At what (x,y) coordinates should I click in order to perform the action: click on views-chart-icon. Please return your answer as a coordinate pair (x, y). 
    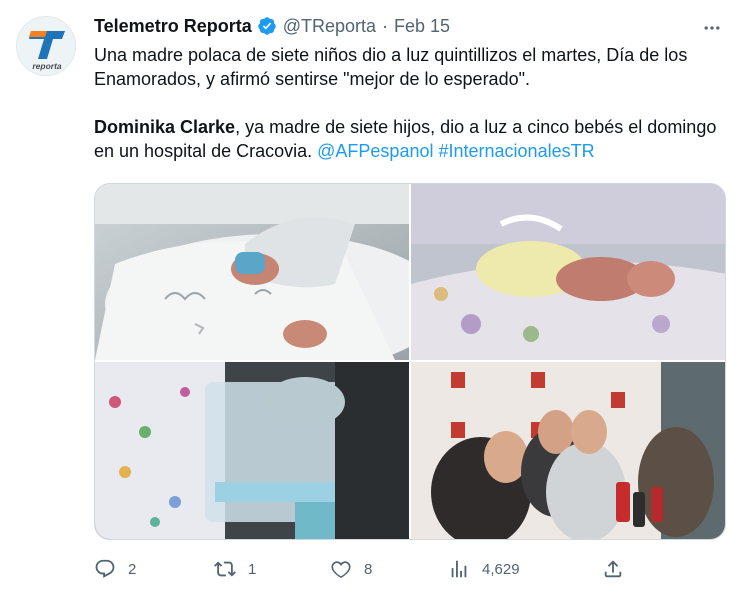
    Looking at the image, I should click on (459, 569).